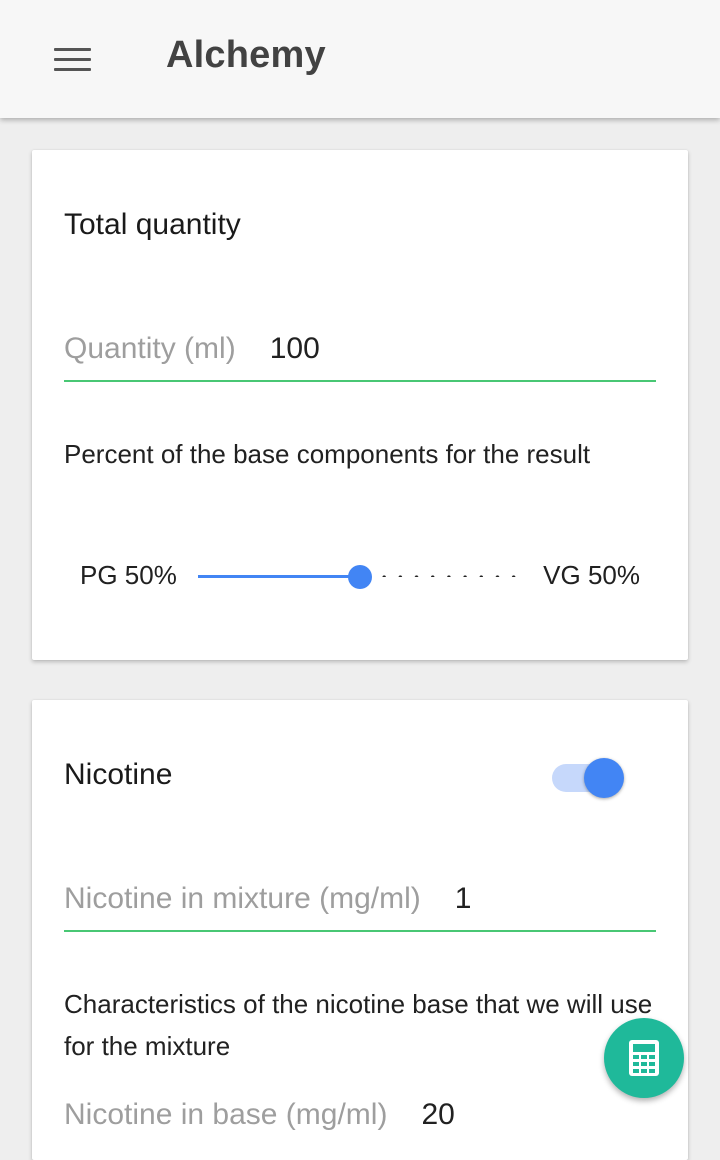 This screenshot has width=720, height=1160. What do you see at coordinates (72, 59) in the screenshot?
I see `menu-icon` at bounding box center [72, 59].